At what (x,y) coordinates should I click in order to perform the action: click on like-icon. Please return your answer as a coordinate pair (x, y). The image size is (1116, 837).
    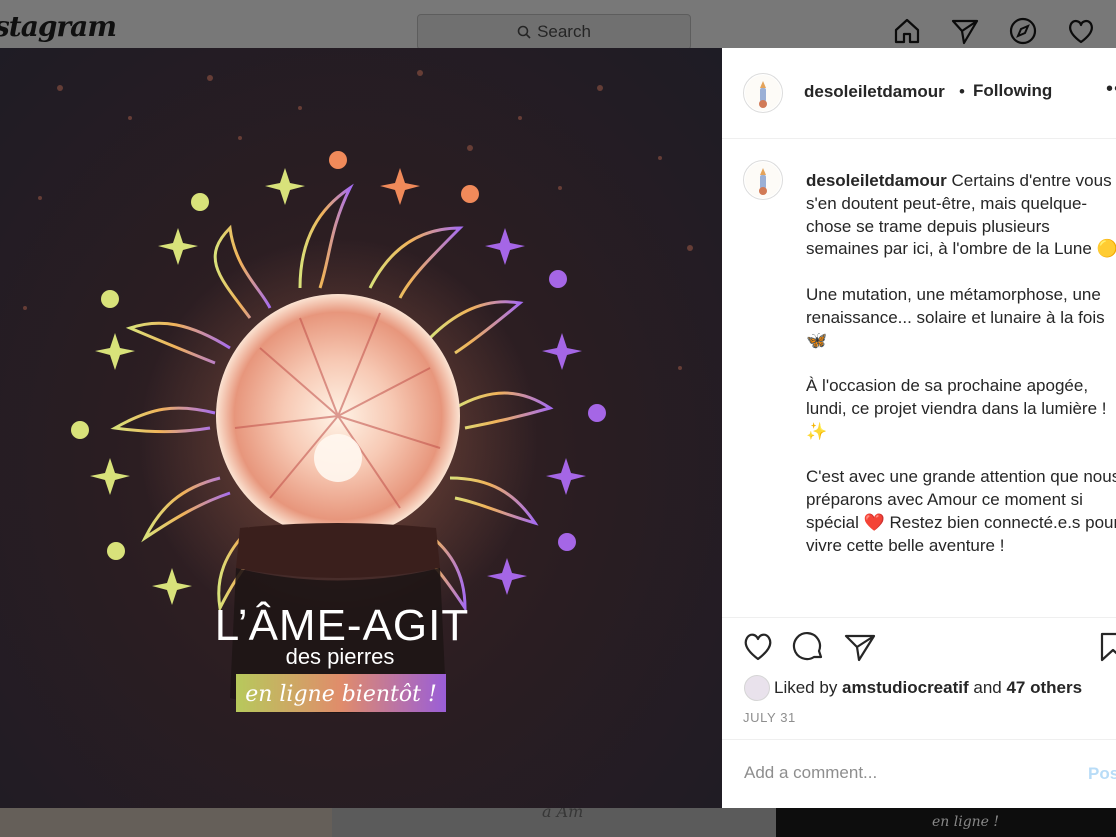
    Looking at the image, I should click on (758, 647).